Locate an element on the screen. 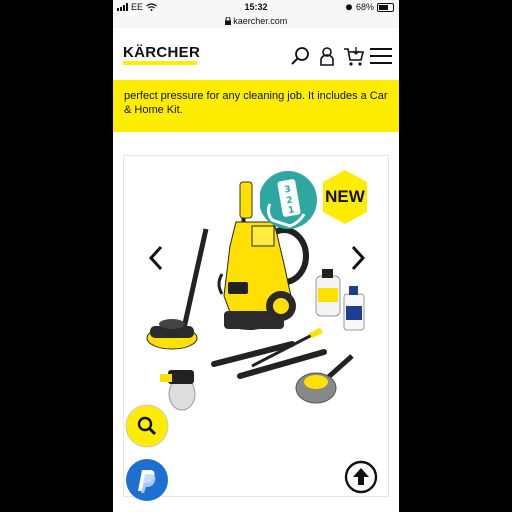 The image size is (512, 512). cart-icon is located at coordinates (354, 56).